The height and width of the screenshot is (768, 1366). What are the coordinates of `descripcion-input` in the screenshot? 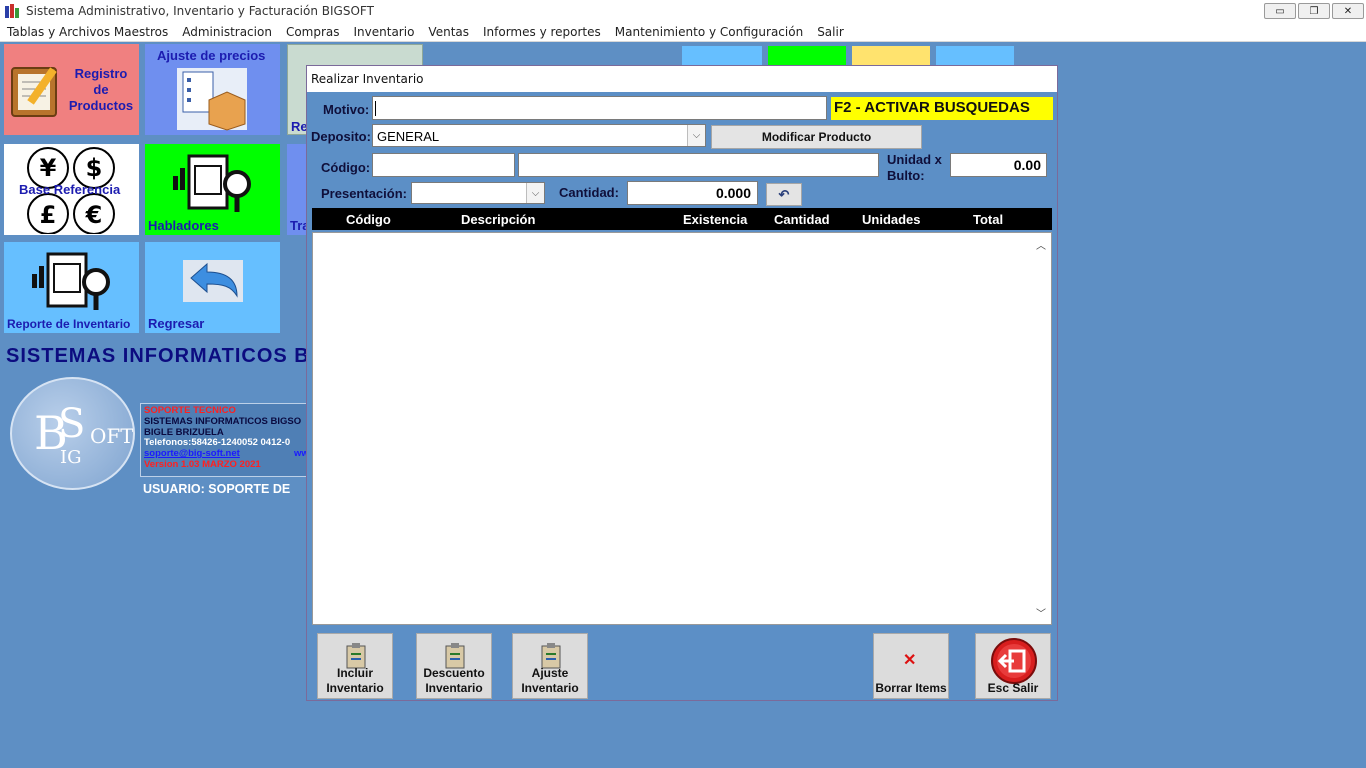 It's located at (698, 165).